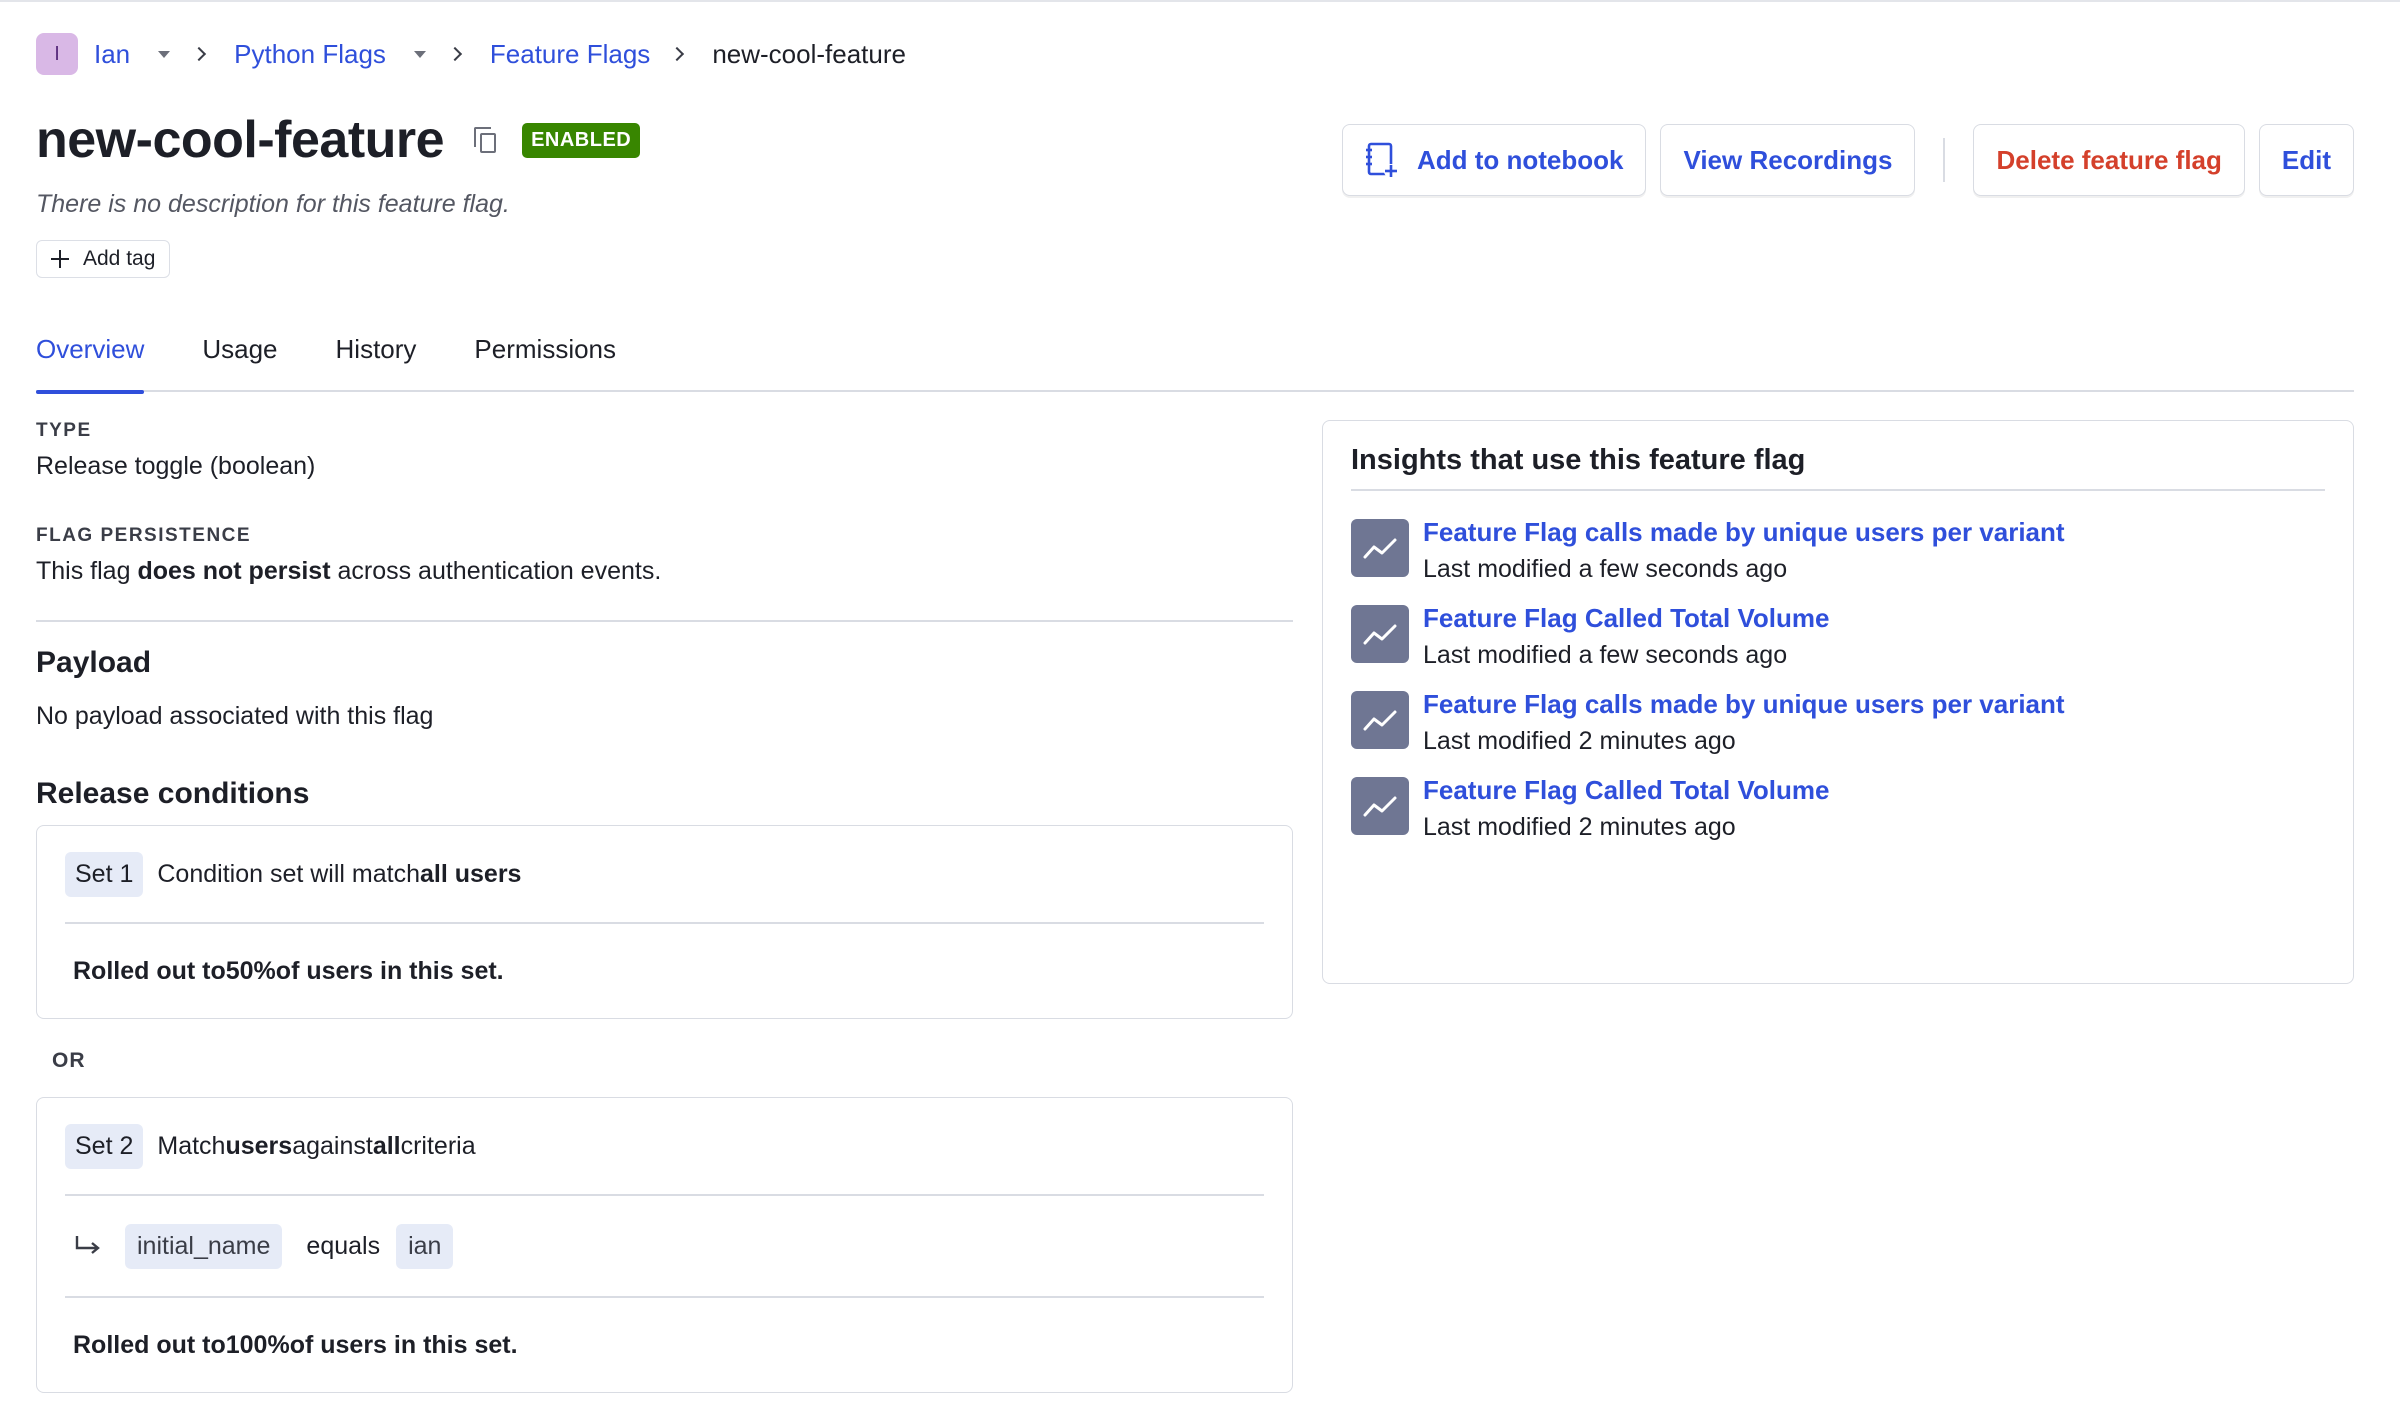 This screenshot has width=2400, height=1404. I want to click on tab-permissions: Permissions, so click(545, 361).